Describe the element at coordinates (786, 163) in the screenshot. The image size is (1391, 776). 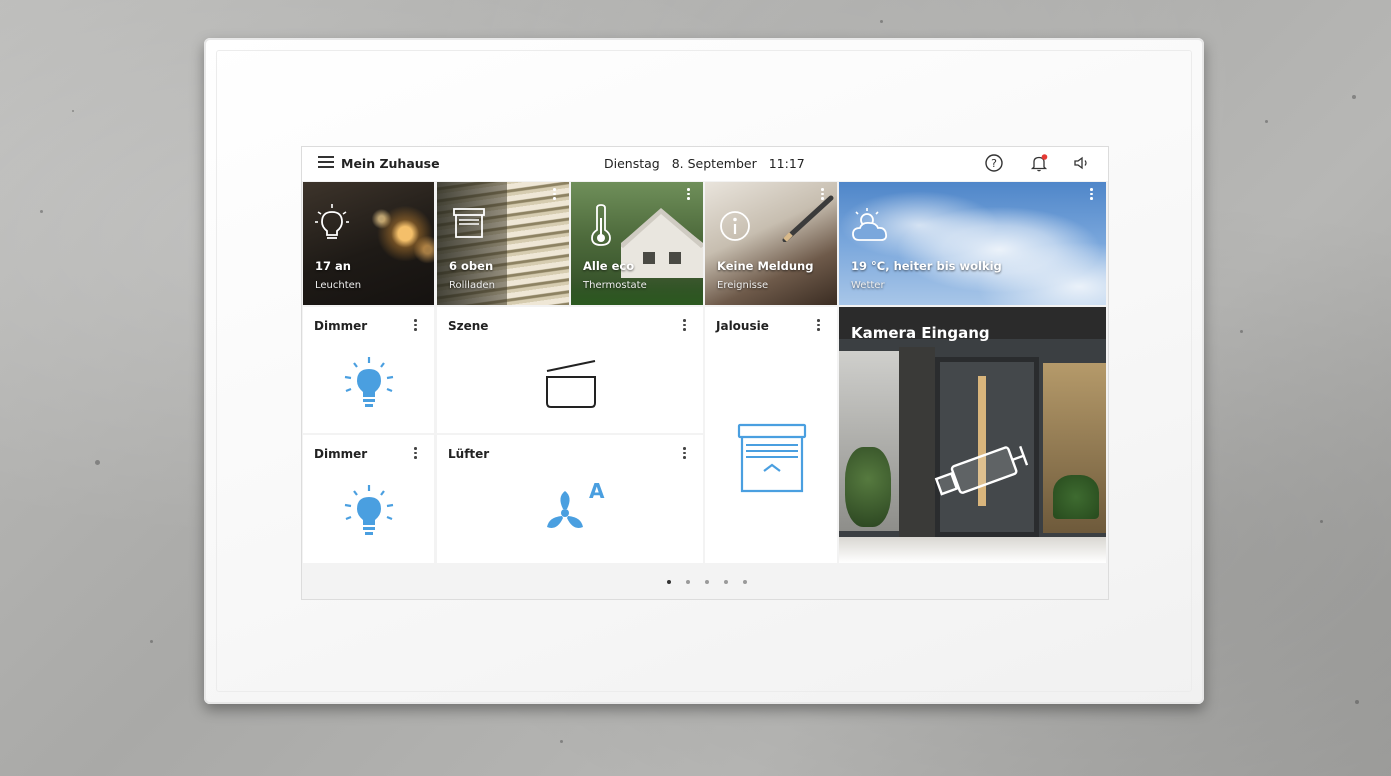
I see `time: 11:17` at that location.